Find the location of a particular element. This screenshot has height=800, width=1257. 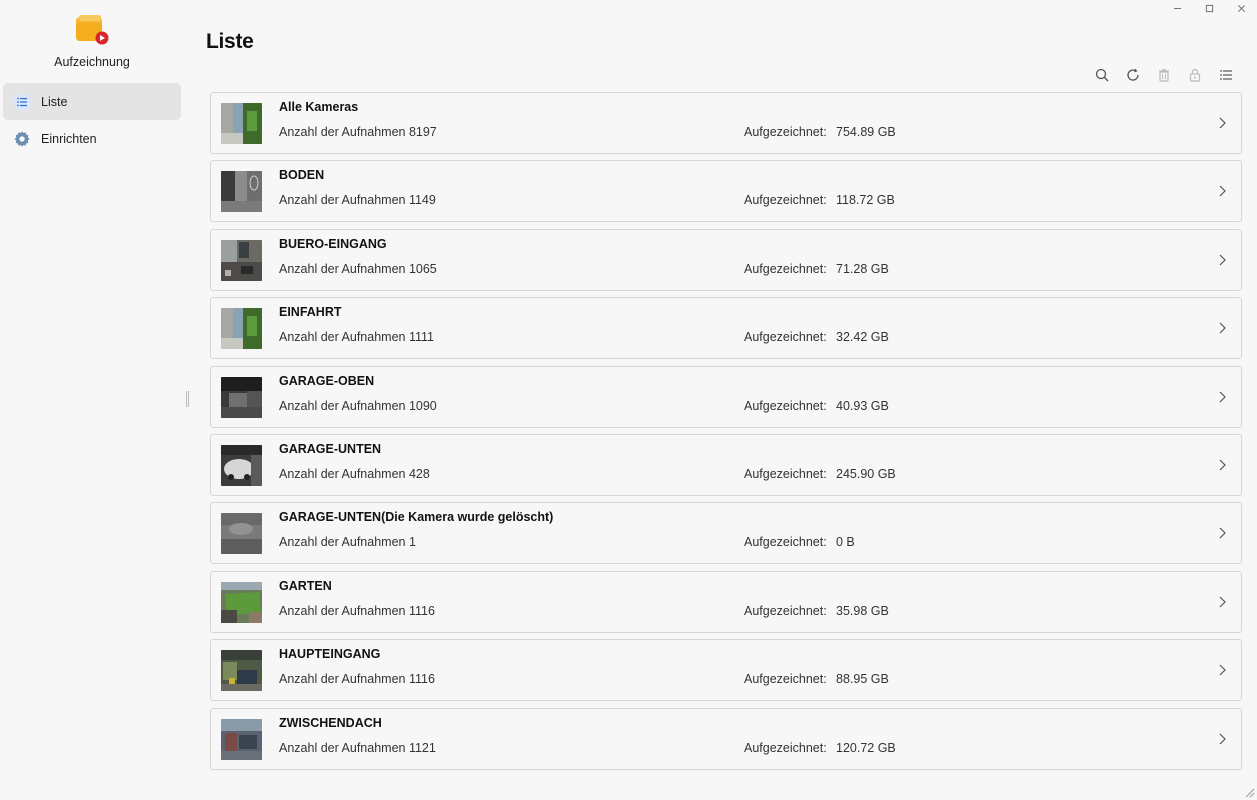

recorded-size: 0 B is located at coordinates (845, 542).